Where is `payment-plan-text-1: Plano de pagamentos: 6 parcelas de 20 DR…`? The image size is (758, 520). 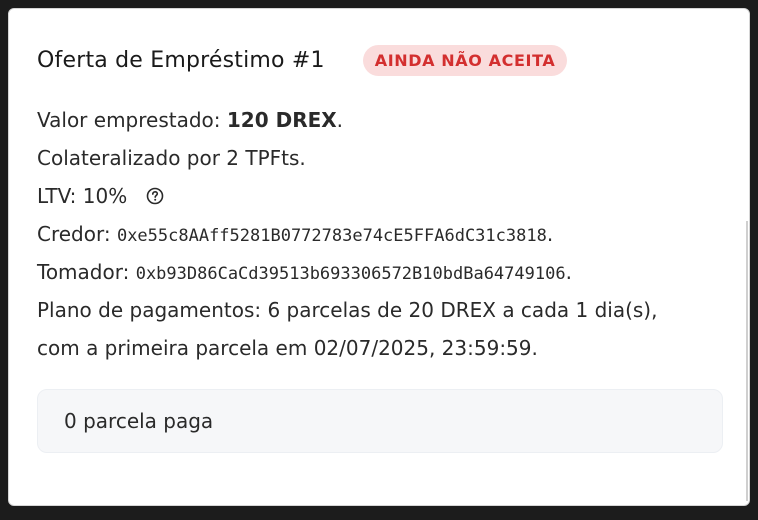 payment-plan-text-1: Plano de pagamentos: 6 parcelas de 20 DR… is located at coordinates (347, 310).